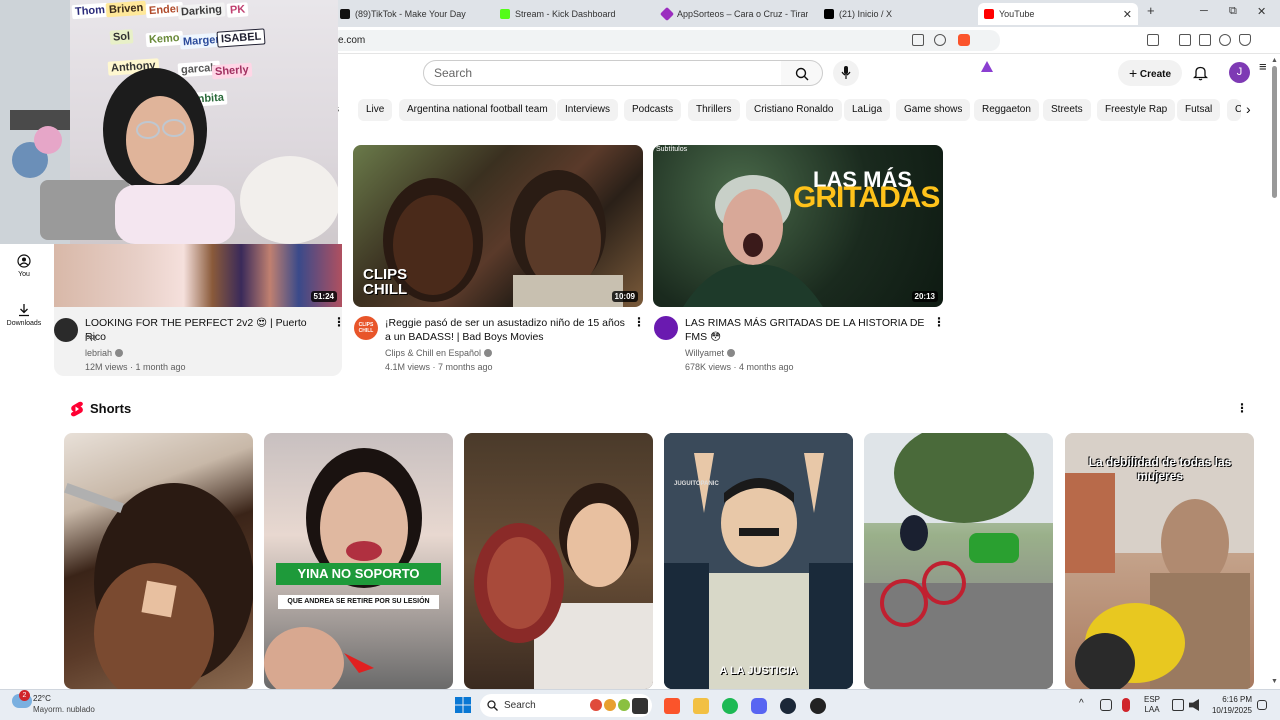 This screenshot has height=720, width=1280. I want to click on menu-icon: ≡, so click(1263, 66).